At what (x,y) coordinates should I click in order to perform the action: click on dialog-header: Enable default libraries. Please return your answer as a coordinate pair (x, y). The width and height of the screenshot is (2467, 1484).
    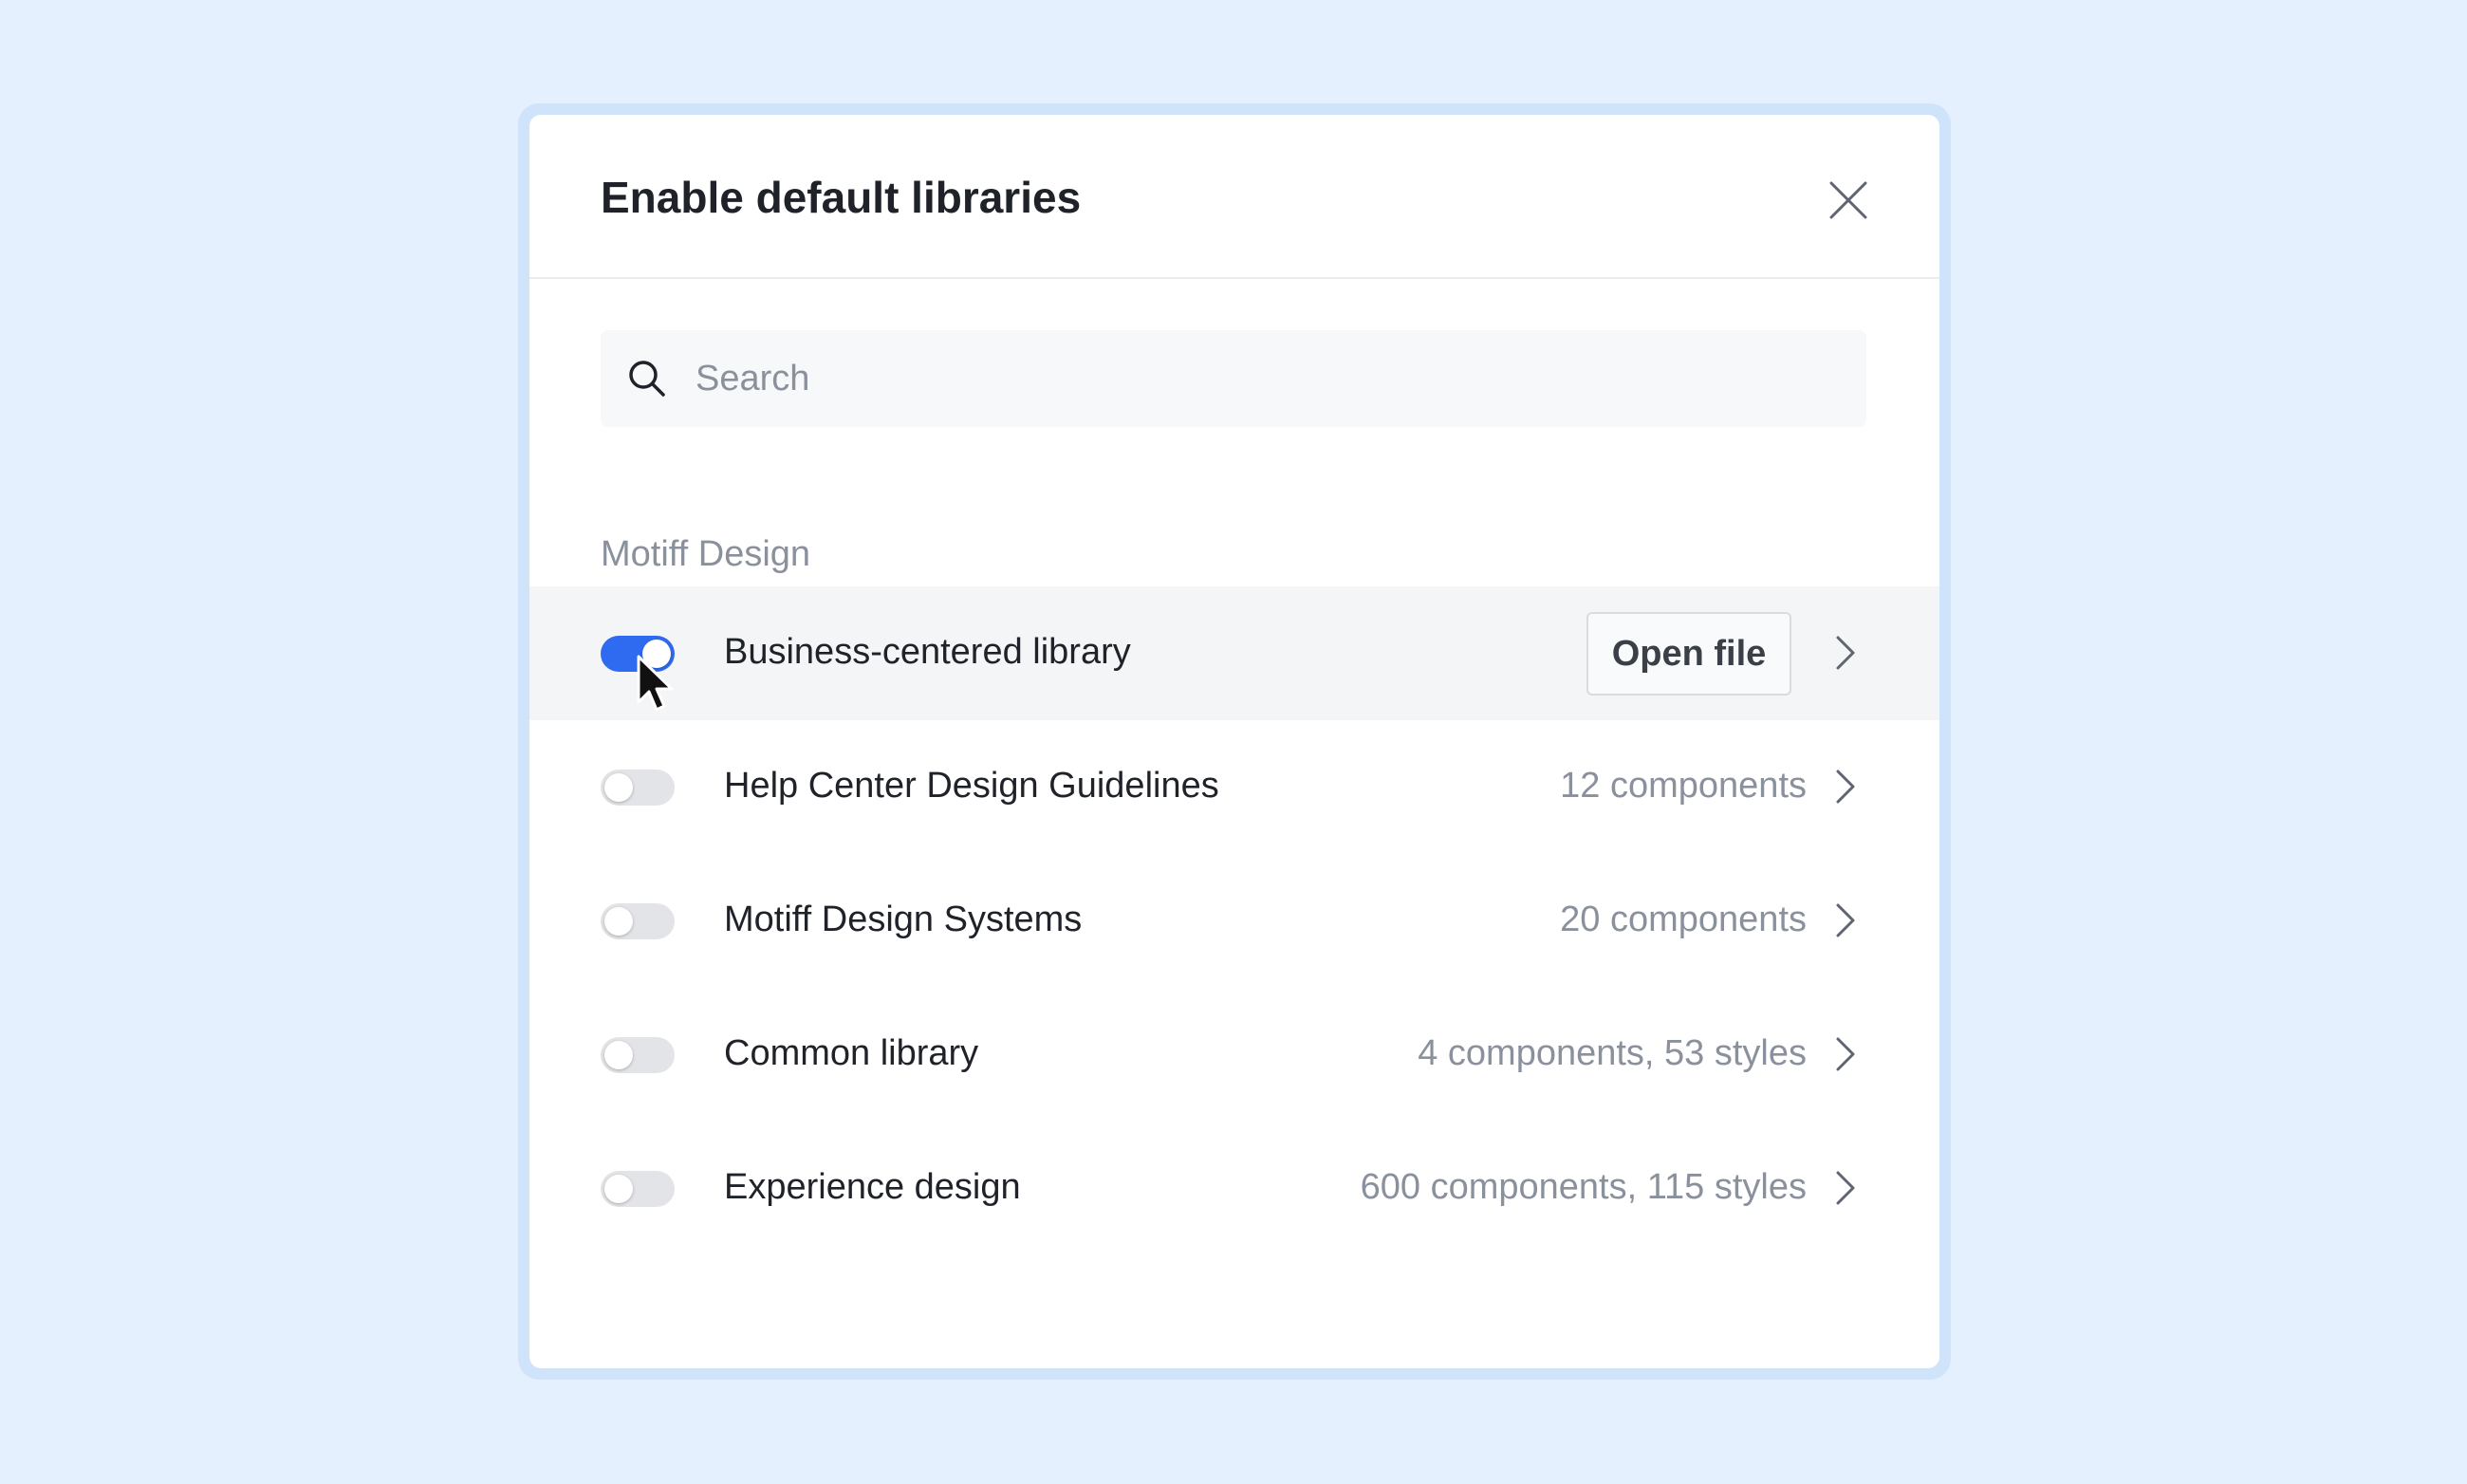
    Looking at the image, I should click on (1234, 197).